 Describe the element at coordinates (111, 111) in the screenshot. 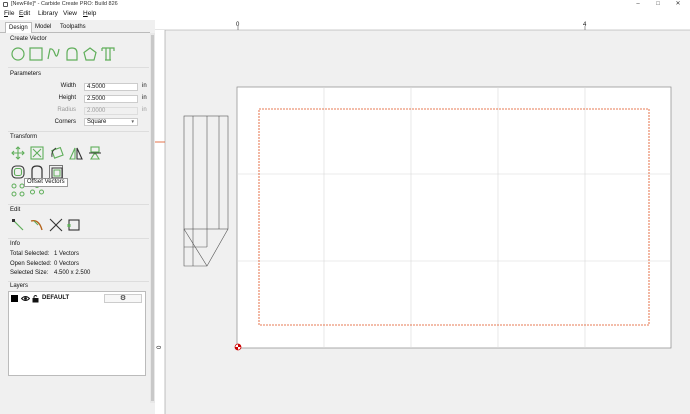

I see `radius-field: 2.0000` at that location.